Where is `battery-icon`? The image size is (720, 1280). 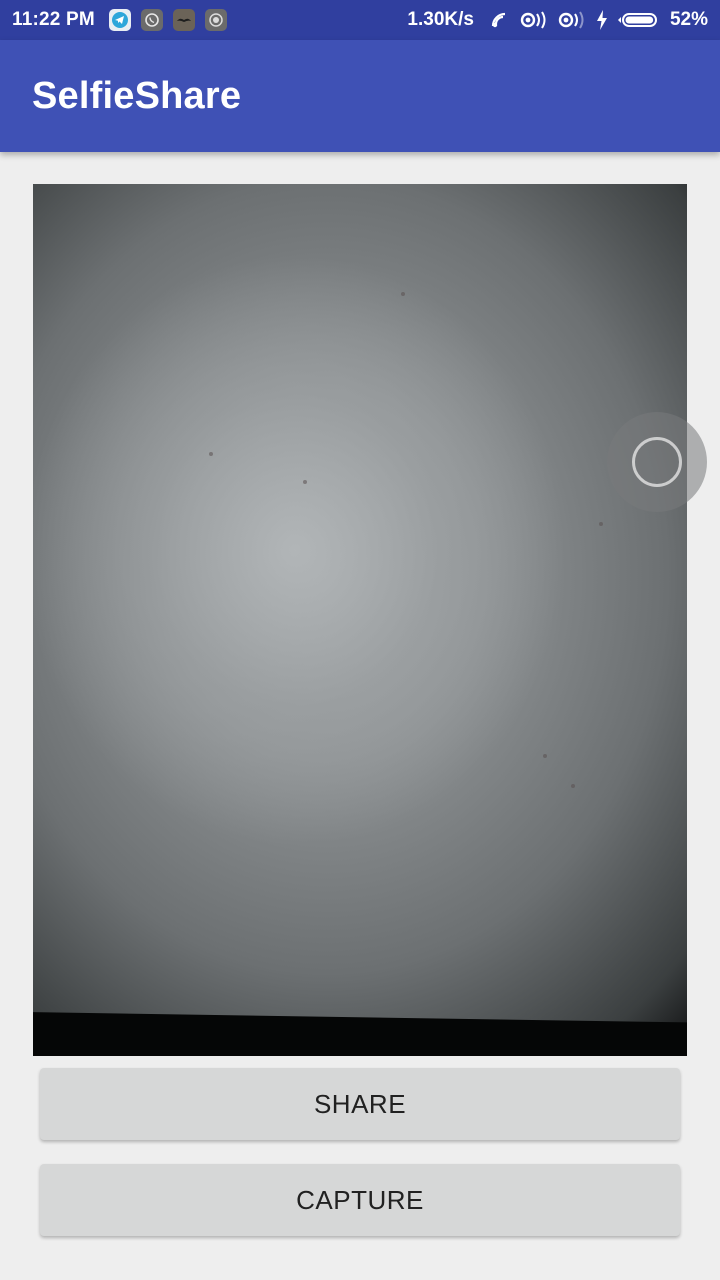
battery-icon is located at coordinates (637, 20).